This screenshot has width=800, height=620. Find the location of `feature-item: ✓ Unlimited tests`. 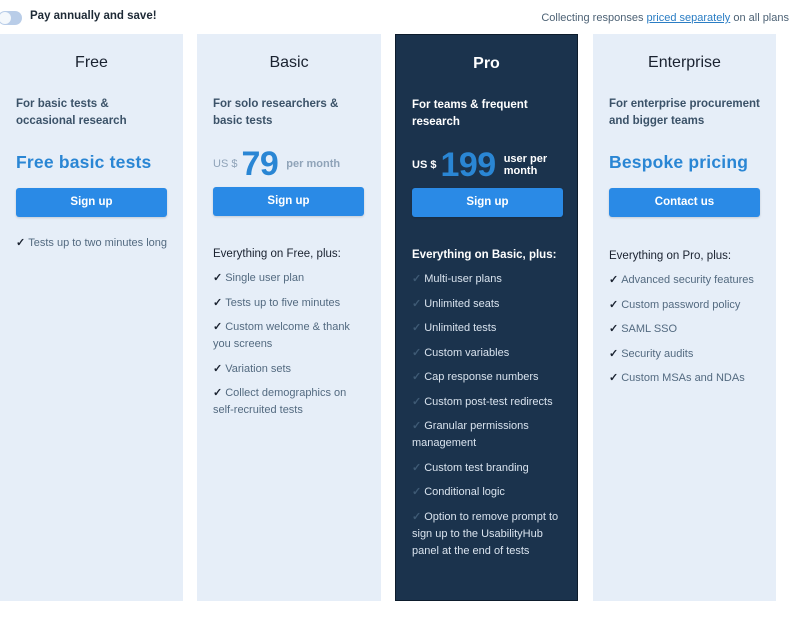

feature-item: ✓ Unlimited tests is located at coordinates (486, 328).